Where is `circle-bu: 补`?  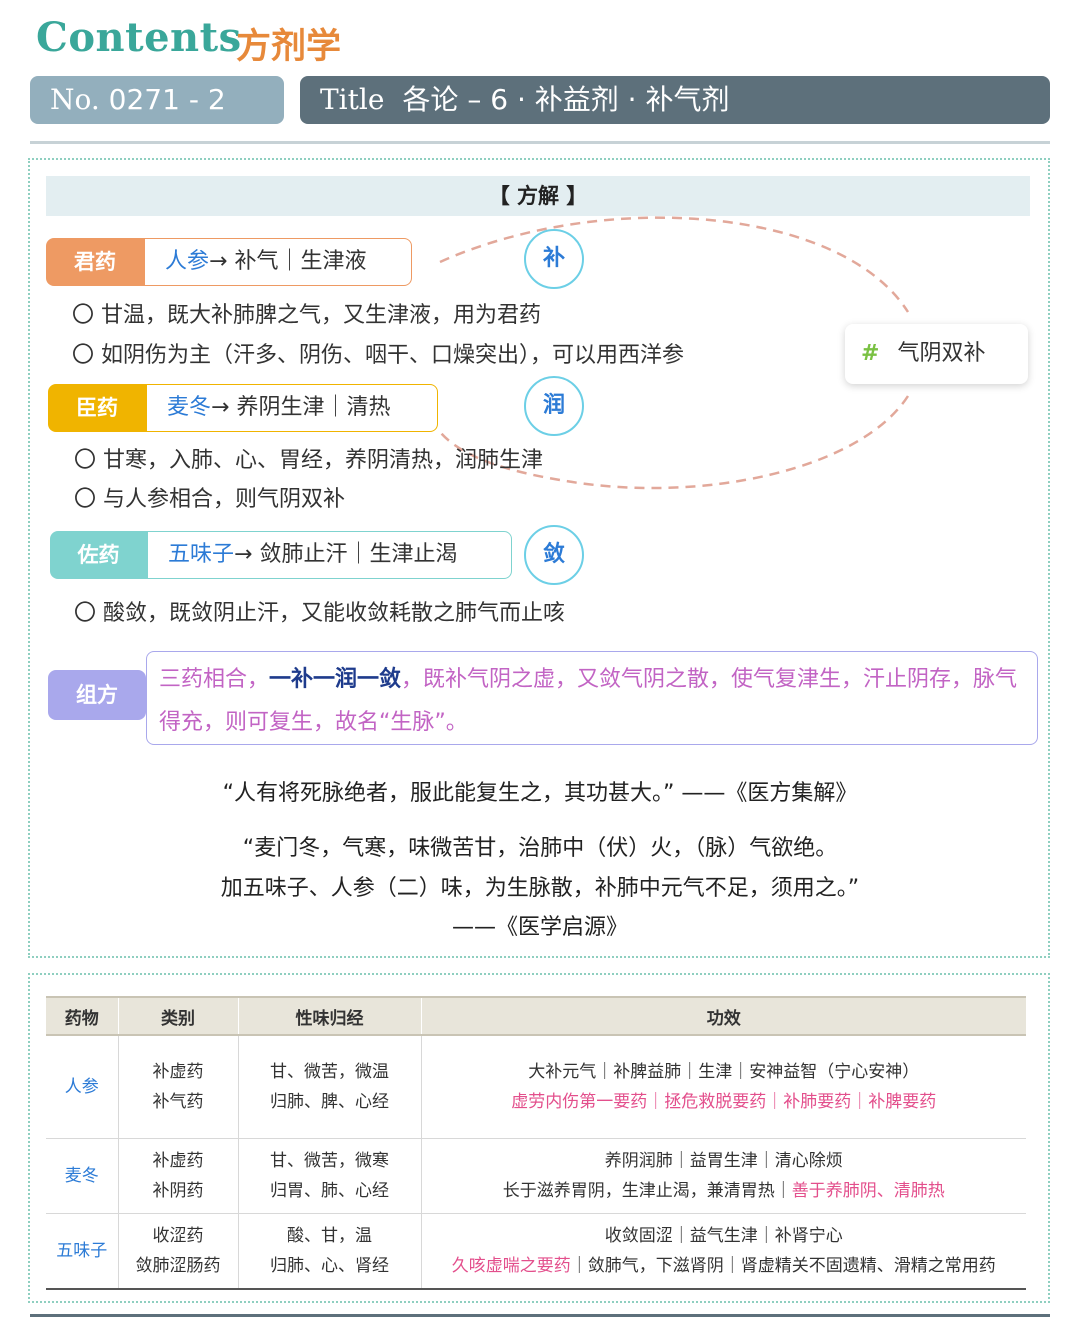 circle-bu: 补 is located at coordinates (554, 259).